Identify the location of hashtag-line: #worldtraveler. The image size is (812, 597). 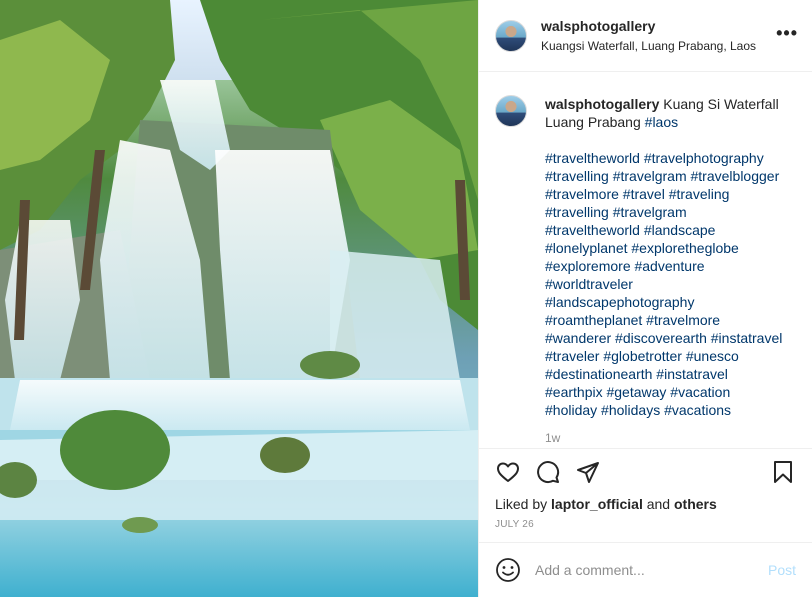
(670, 284).